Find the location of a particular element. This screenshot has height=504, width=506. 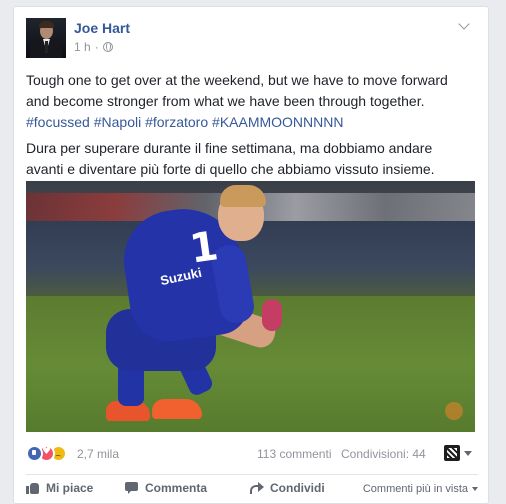

shares-count: Condivisioni: 44 is located at coordinates (383, 454).